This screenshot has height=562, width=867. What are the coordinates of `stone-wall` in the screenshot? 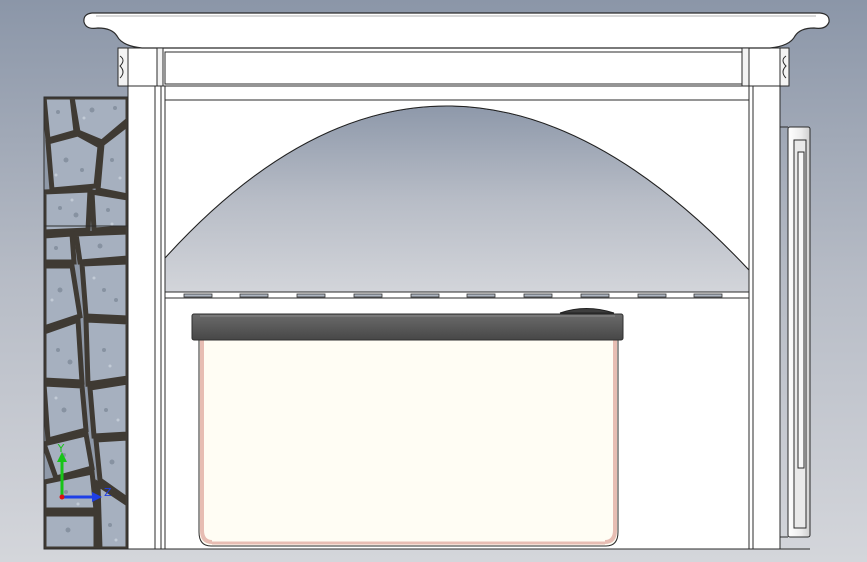 It's located at (86, 323).